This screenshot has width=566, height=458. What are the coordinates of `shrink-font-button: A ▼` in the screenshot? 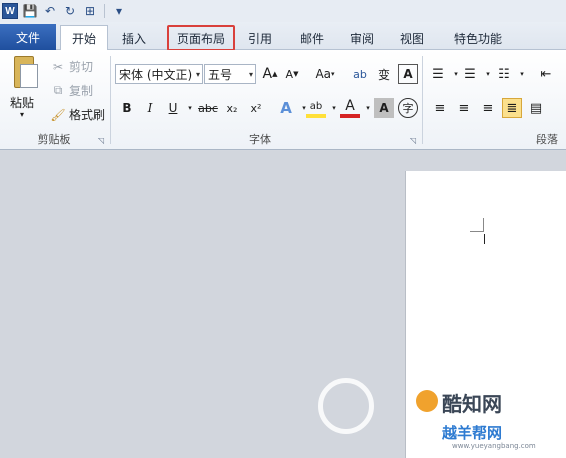 It's located at (292, 74).